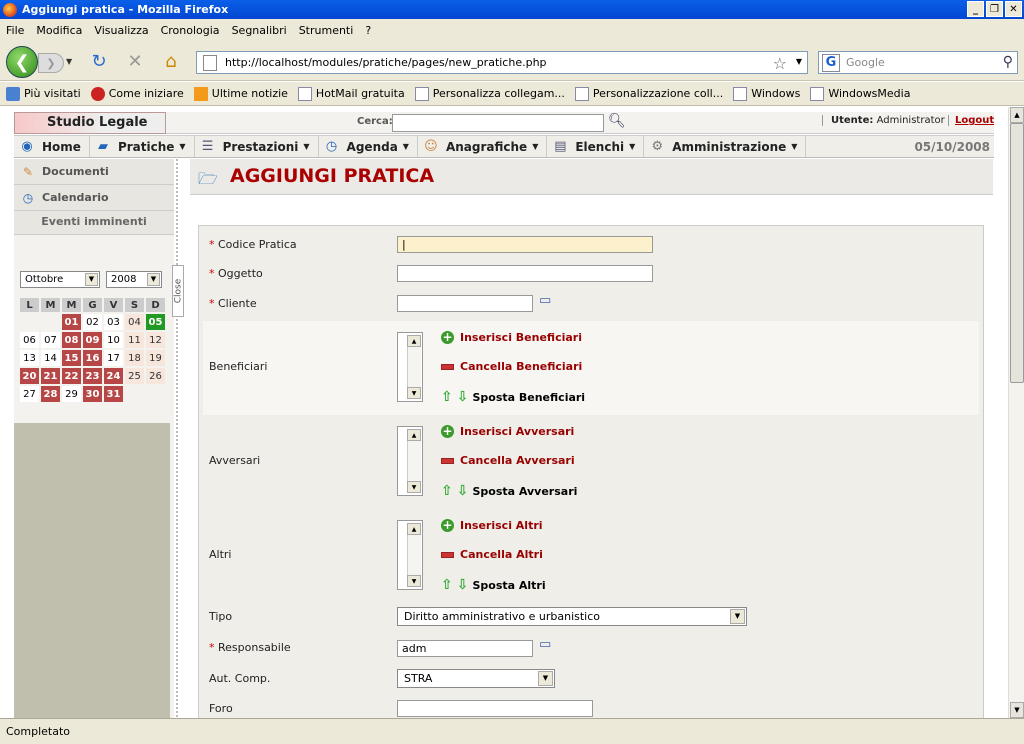 The width and height of the screenshot is (1024, 744). What do you see at coordinates (410, 555) in the screenshot?
I see `altri-listbox: ▲ ▼` at bounding box center [410, 555].